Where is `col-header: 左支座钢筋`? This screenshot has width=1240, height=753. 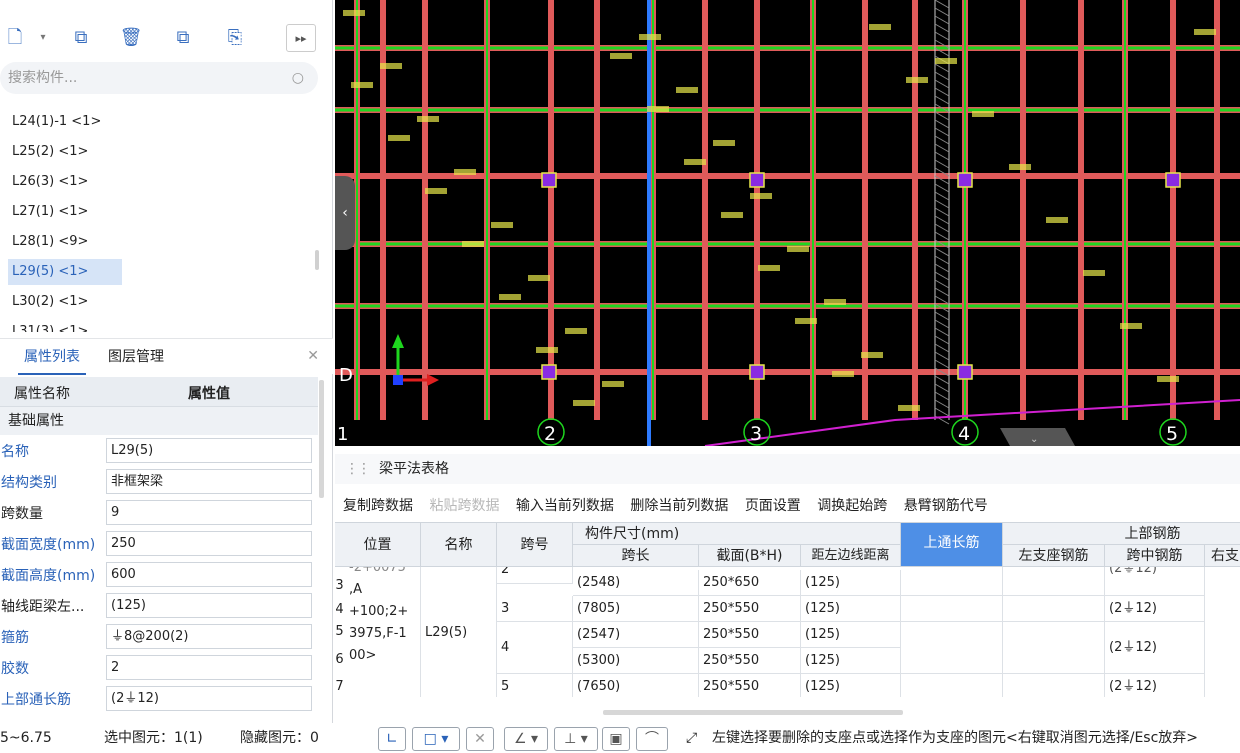 col-header: 左支座钢筋 is located at coordinates (1054, 556).